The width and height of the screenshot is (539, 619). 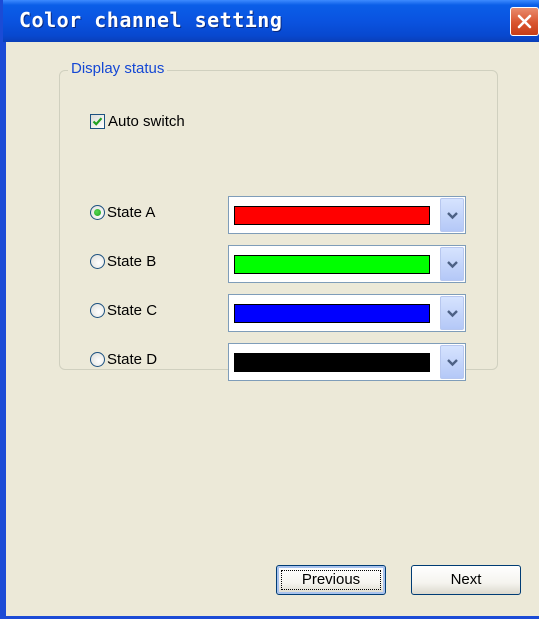 I want to click on close-icon, so click(x=524, y=21).